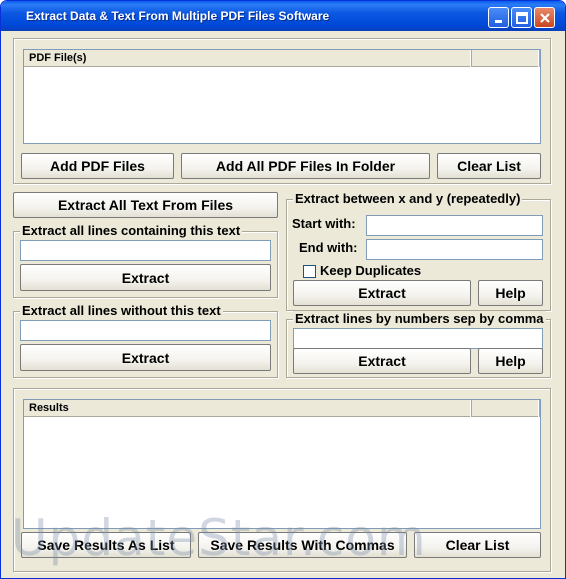 The height and width of the screenshot is (579, 566). I want to click on keep-duplicates-label: Keep Duplicates, so click(371, 270).